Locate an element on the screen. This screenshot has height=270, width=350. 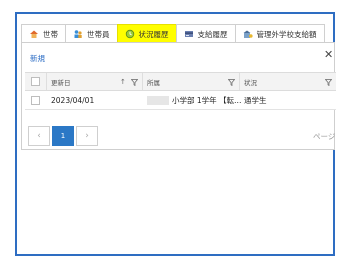
tab-household-members: 世帯員 is located at coordinates (91, 33).